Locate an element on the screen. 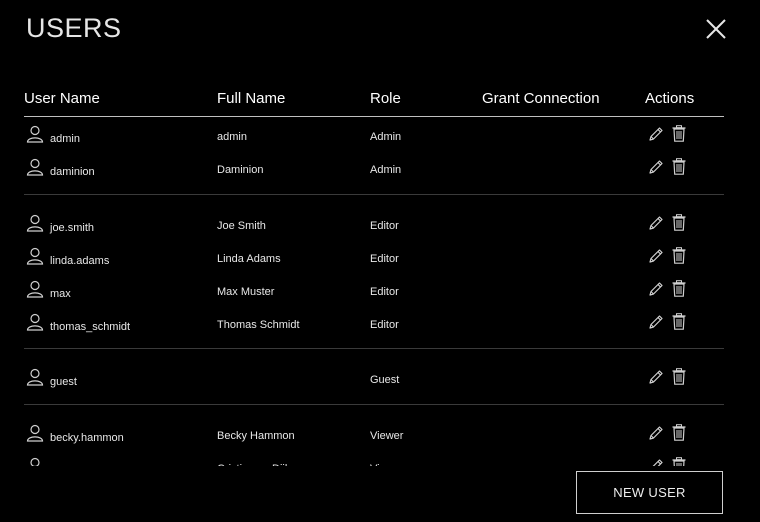 The width and height of the screenshot is (760, 522). cell-full-name: Becky Hammon is located at coordinates (256, 436).